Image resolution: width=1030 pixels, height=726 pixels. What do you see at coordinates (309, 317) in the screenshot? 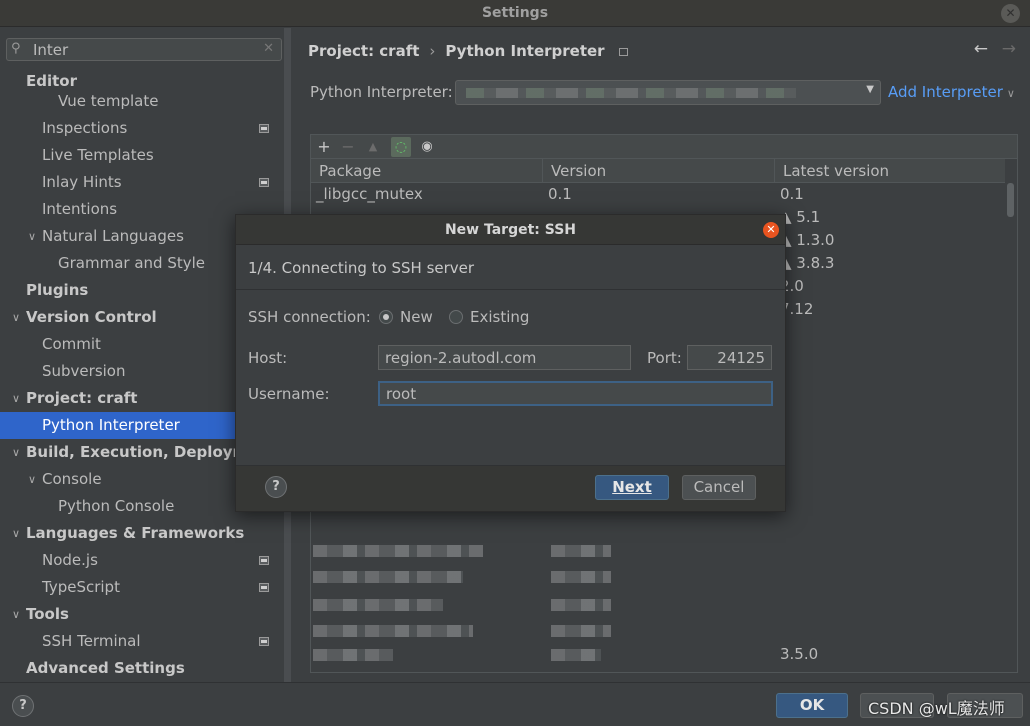
I see `ssh-connection-label: SSH connection:` at bounding box center [309, 317].